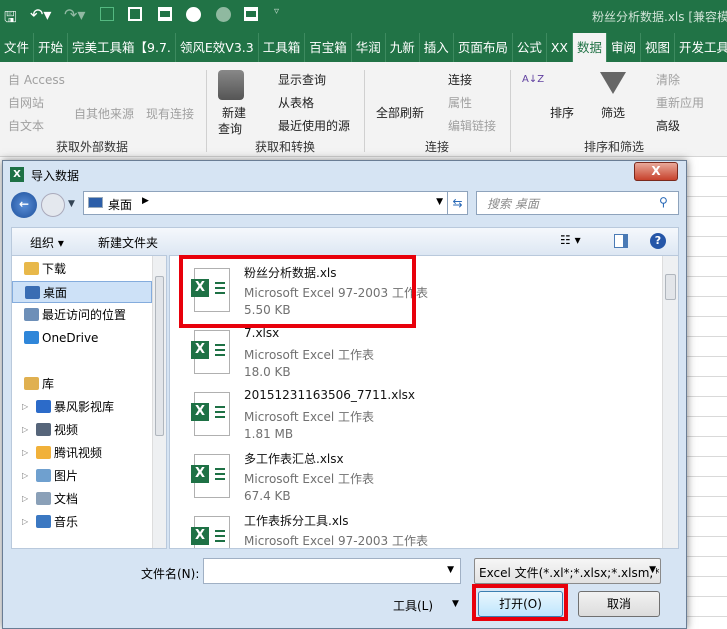 This screenshot has height=629, width=727. What do you see at coordinates (71, 204) in the screenshot?
I see `history-dropdown-icon: ▼` at bounding box center [71, 204].